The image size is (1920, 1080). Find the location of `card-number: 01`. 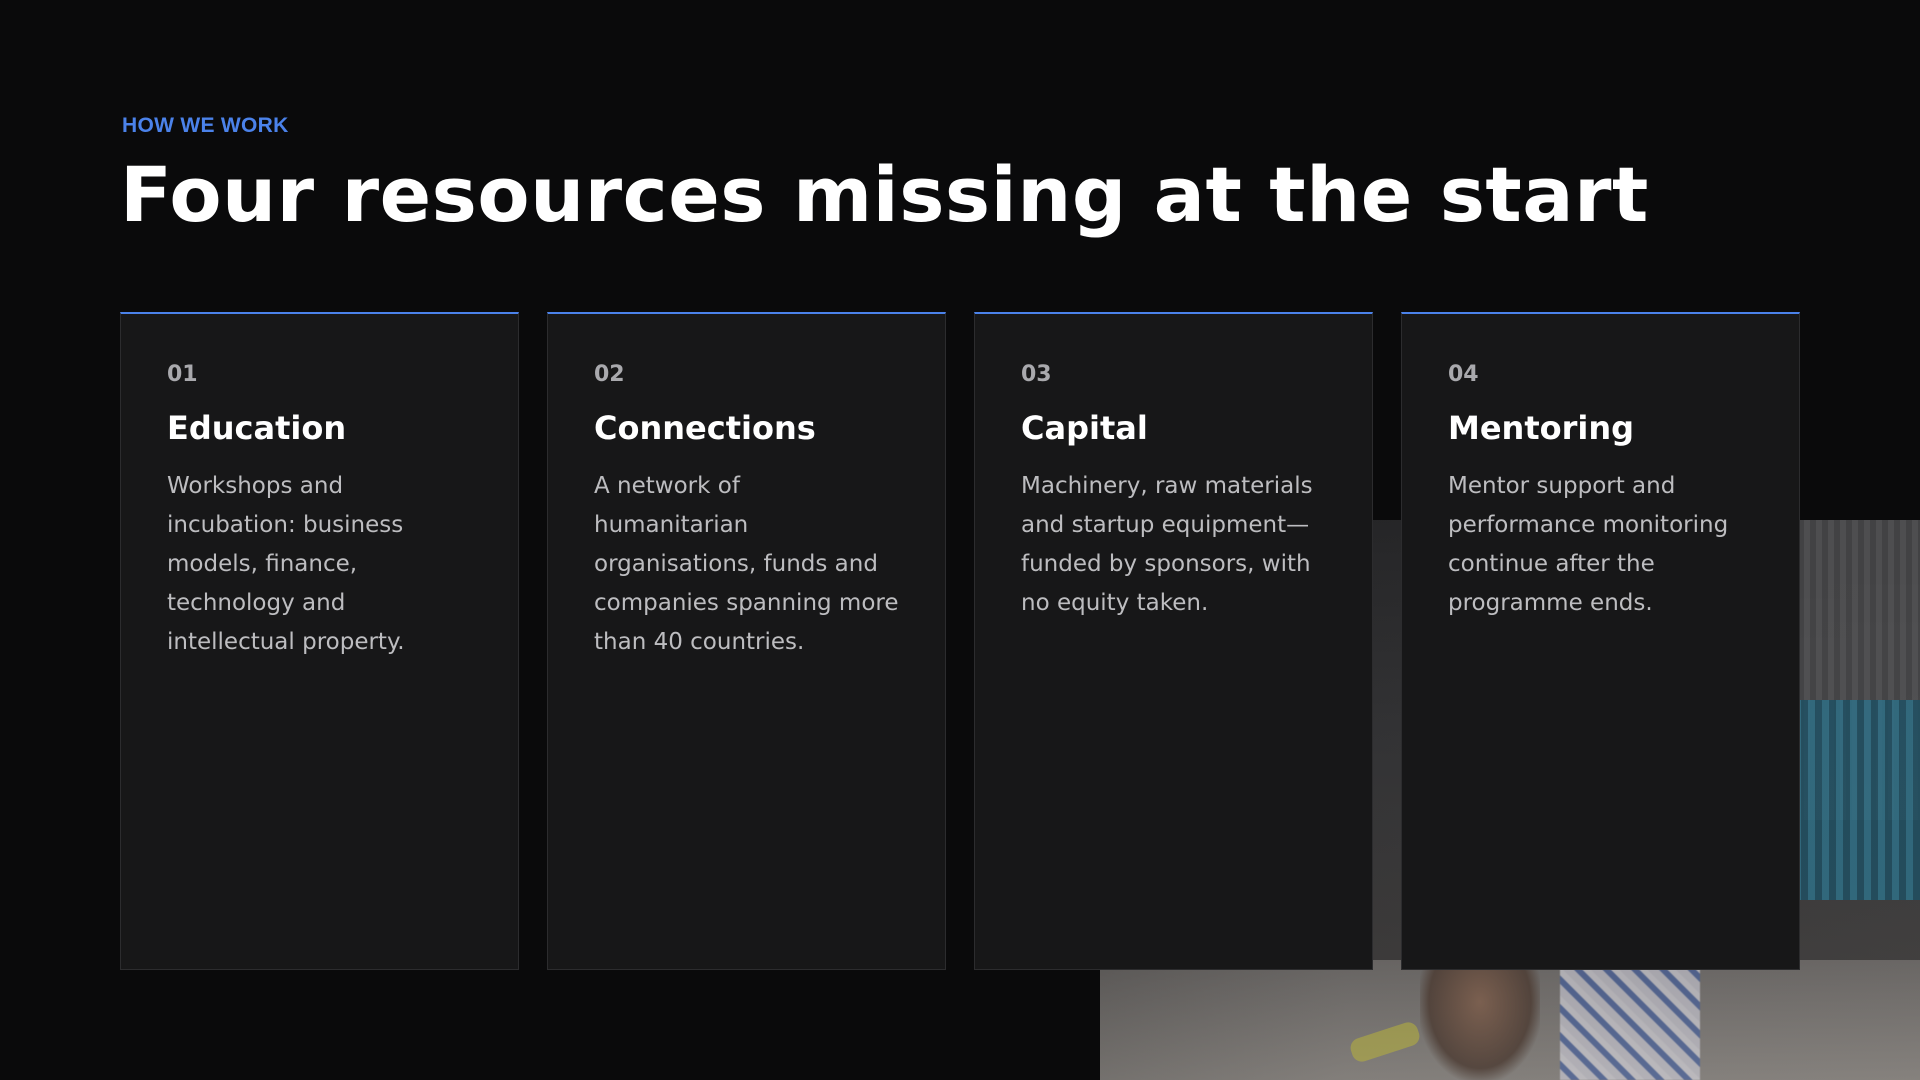

card-number: 01 is located at coordinates (182, 374).